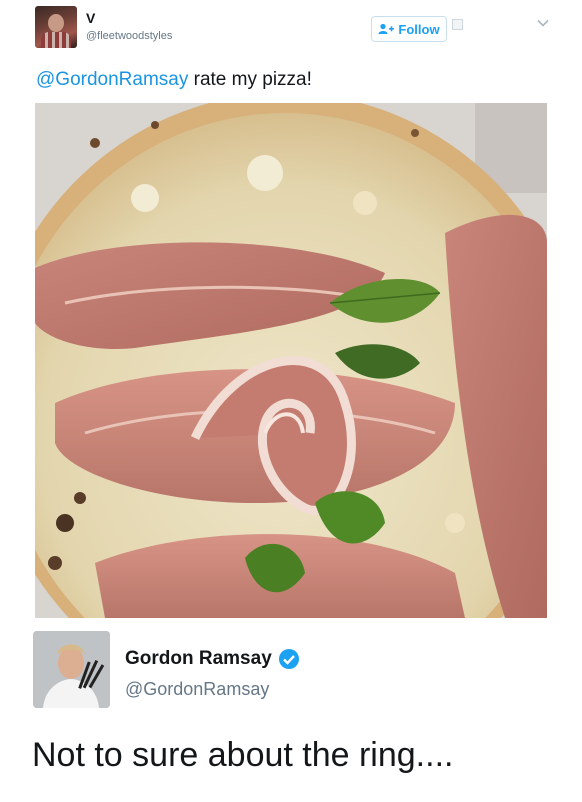 The image size is (582, 802). Describe the element at coordinates (457, 24) in the screenshot. I see `more-options-box` at that location.